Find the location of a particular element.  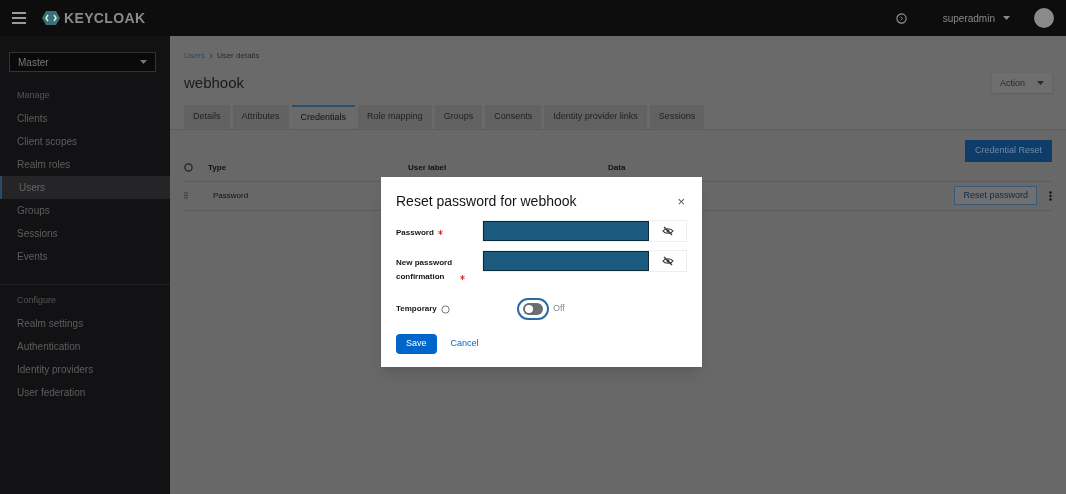

field-label: New password confirmation is located at coordinates (424, 270).